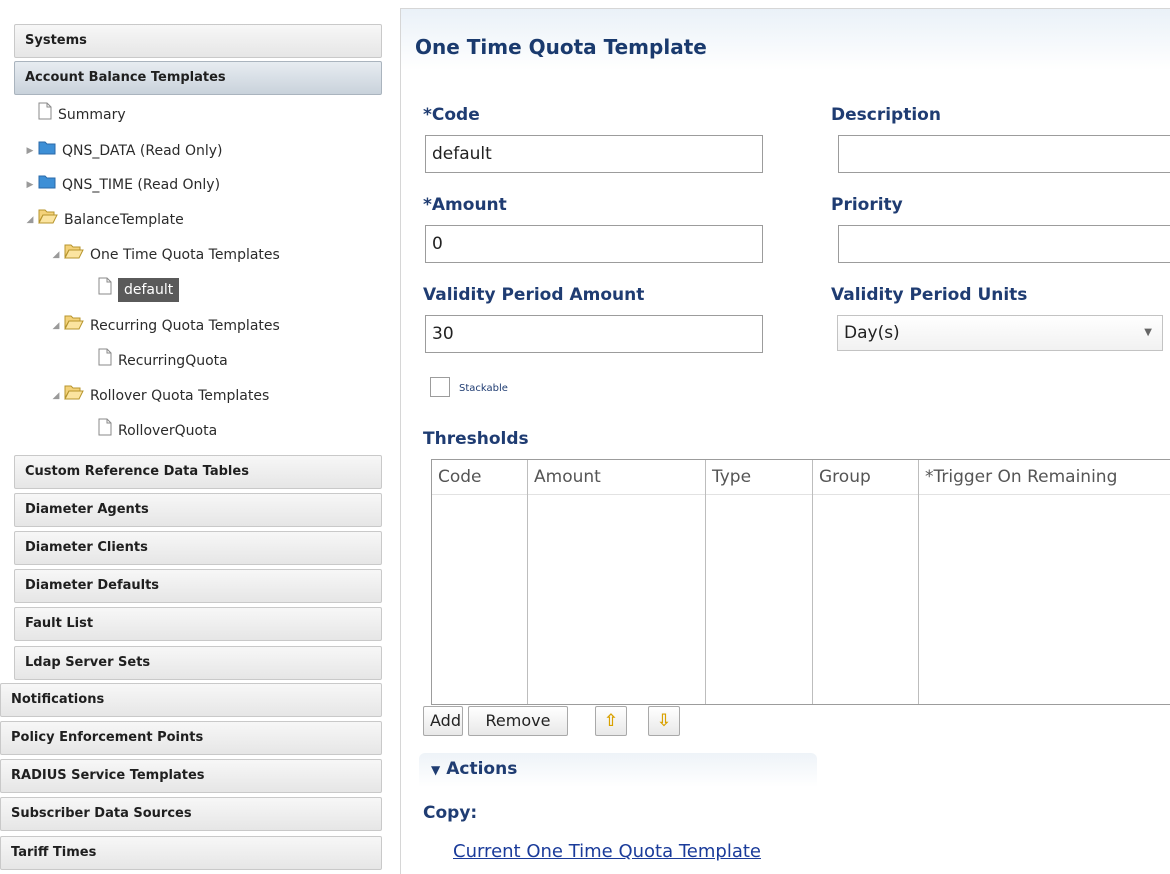 The width and height of the screenshot is (1170, 874). Describe the element at coordinates (607, 851) in the screenshot. I see `copy-current-template-link: Current One Time Quota Template` at that location.